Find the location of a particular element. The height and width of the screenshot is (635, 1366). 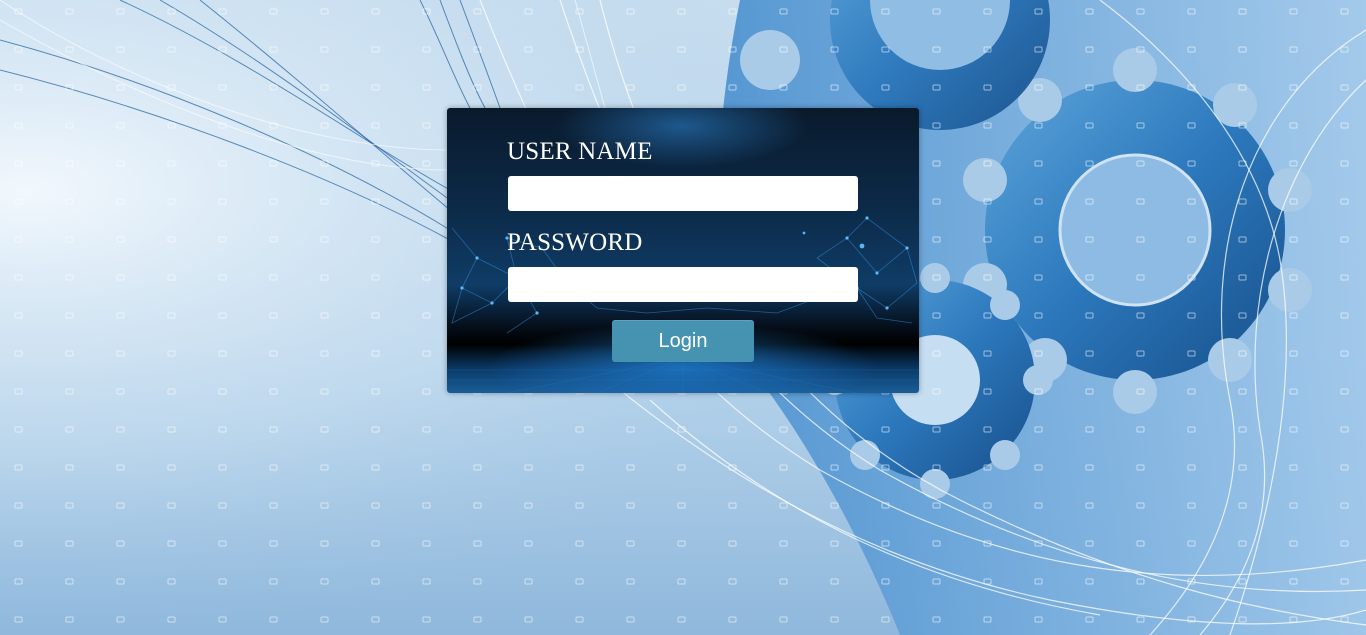

login-button: Login is located at coordinates (683, 341).